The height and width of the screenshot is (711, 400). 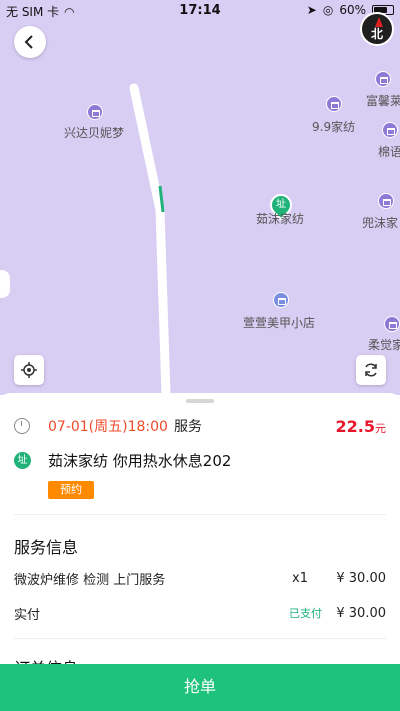 What do you see at coordinates (352, 10) in the screenshot?
I see `battery-text: 60%` at bounding box center [352, 10].